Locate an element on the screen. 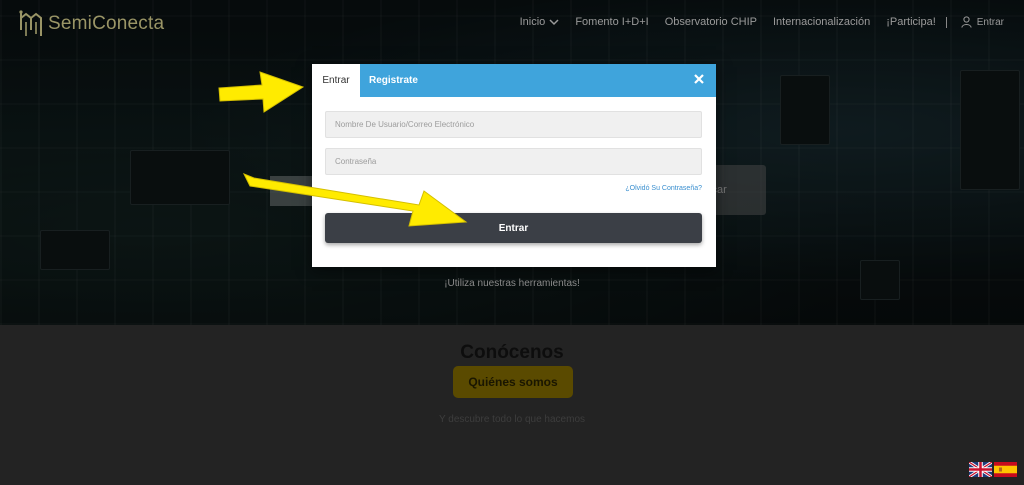 The height and width of the screenshot is (485, 1024). language-switcher is located at coordinates (993, 469).